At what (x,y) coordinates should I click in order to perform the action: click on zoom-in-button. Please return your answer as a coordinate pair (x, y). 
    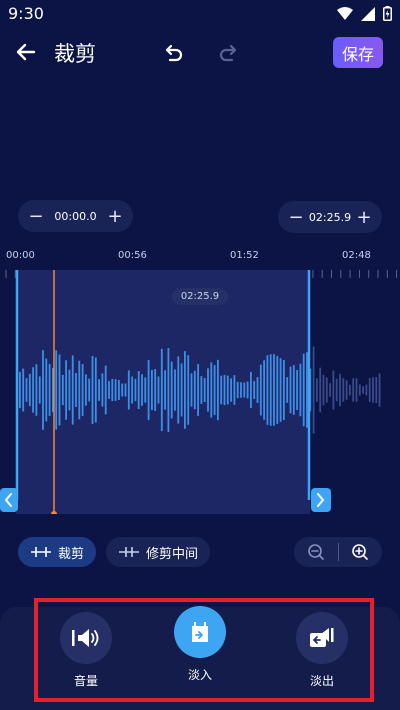
    Looking at the image, I should click on (360, 552).